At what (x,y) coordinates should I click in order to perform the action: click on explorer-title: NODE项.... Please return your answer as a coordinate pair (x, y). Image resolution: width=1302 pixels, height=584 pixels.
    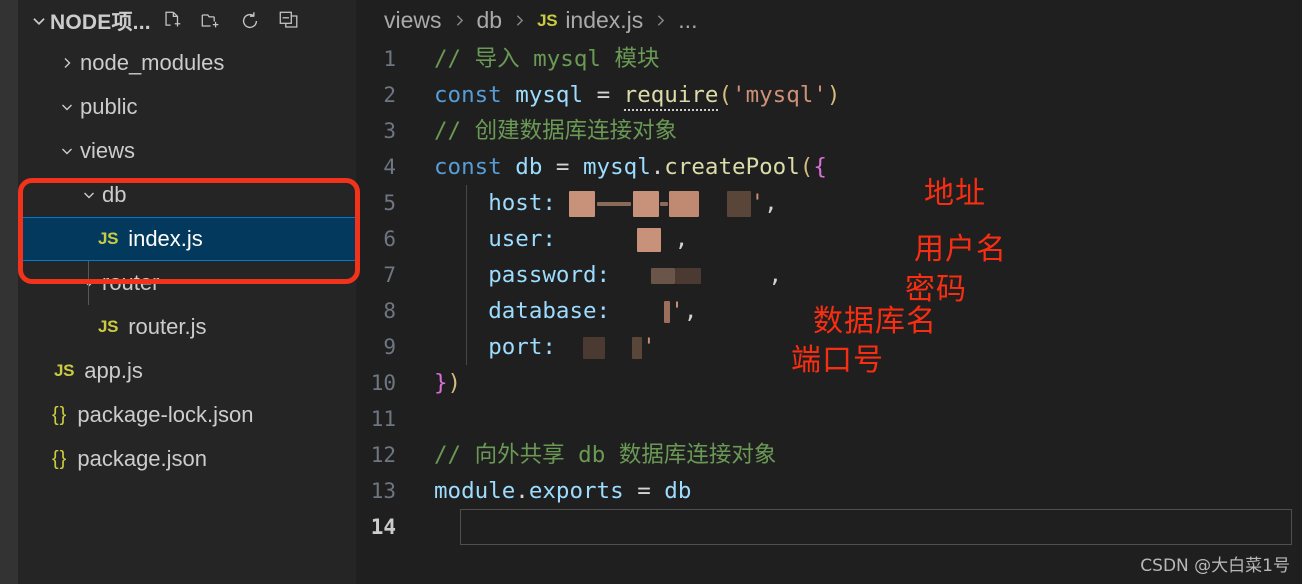
    Looking at the image, I should click on (100, 22).